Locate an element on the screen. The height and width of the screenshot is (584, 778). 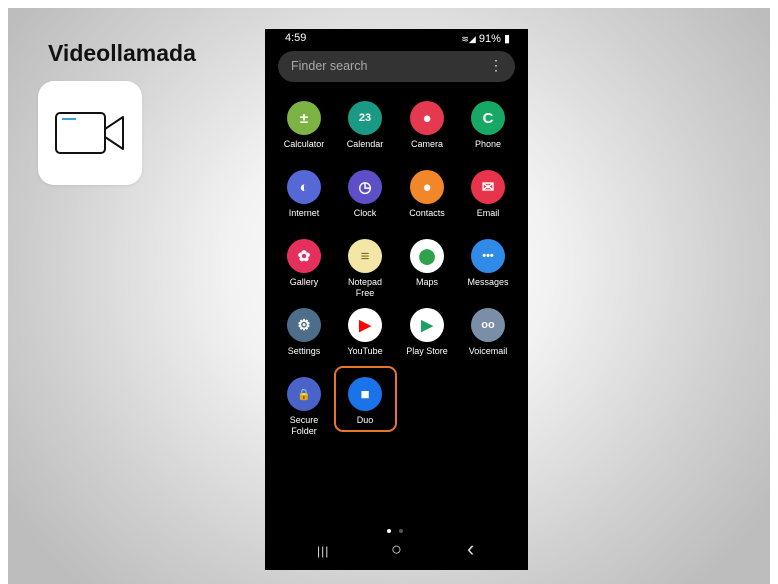
app-glyph: ◷ is located at coordinates (365, 187).